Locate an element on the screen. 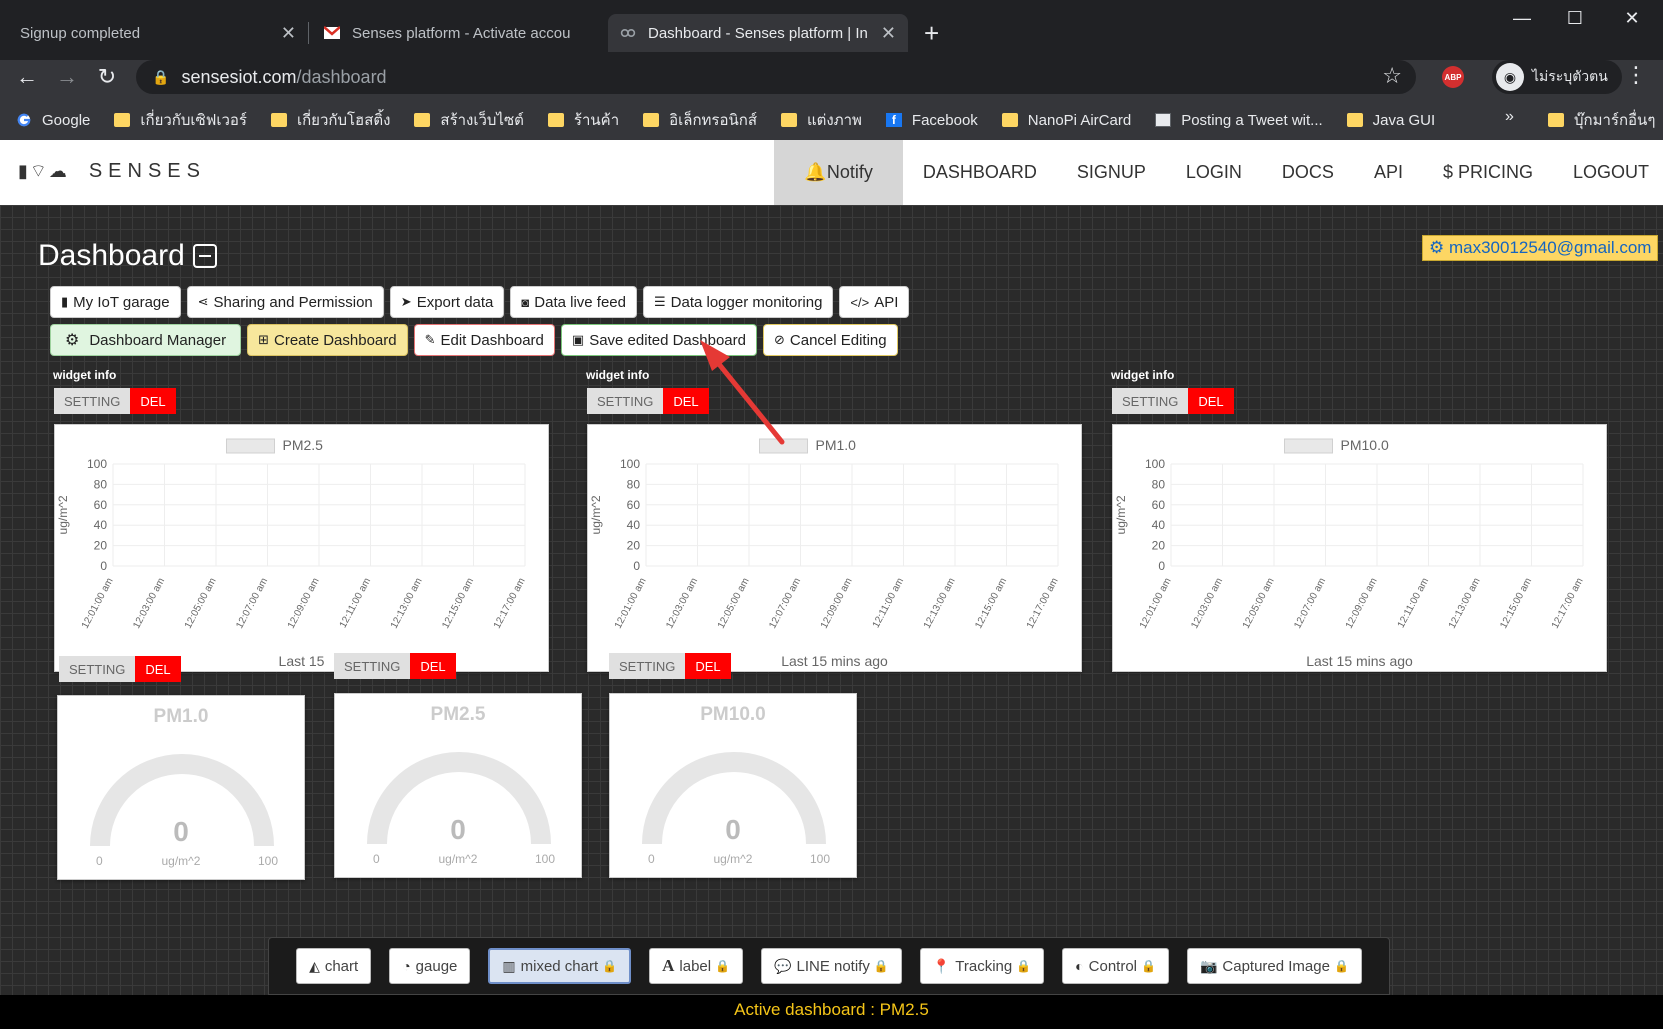 This screenshot has height=1029, width=1663. other-bookmarks: บุ๊กมาร์กอื่นๆ is located at coordinates (1601, 120).